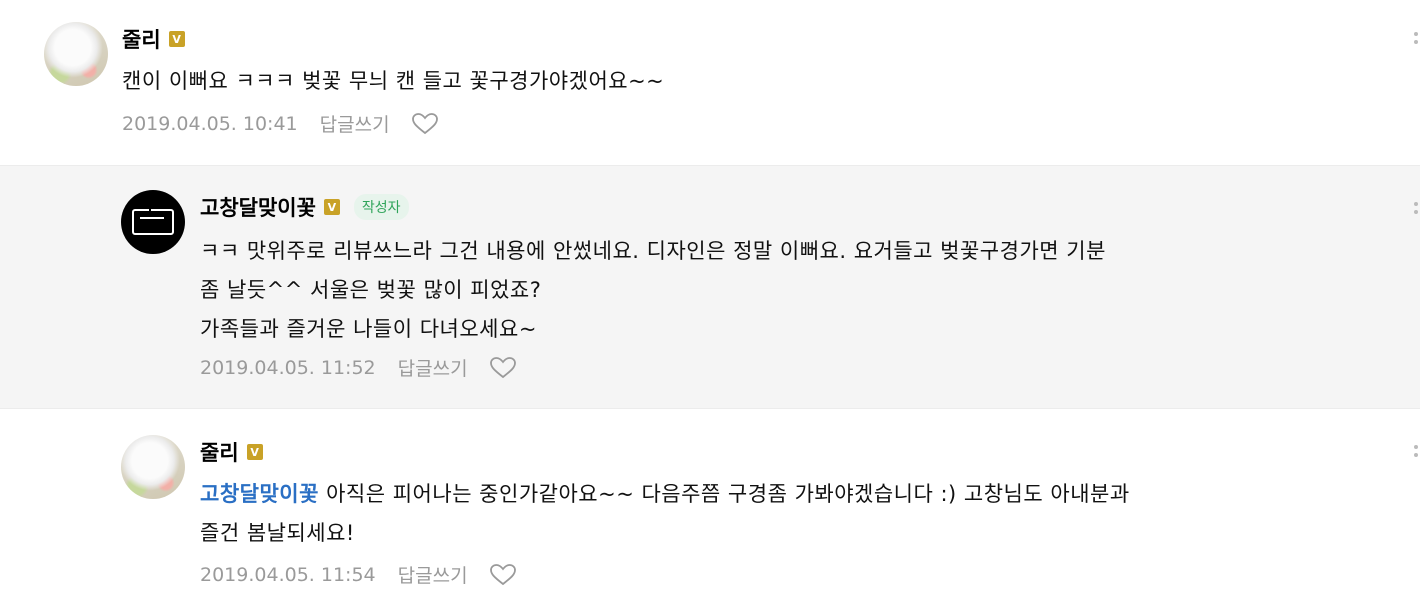 The height and width of the screenshot is (606, 1420). What do you see at coordinates (393, 81) in the screenshot?
I see `comment-text: 캔이 이뻐요 ㅋㅋㅋ 벚꽃 무늬 캔 들고 꽃구경가야겠어요~~` at bounding box center [393, 81].